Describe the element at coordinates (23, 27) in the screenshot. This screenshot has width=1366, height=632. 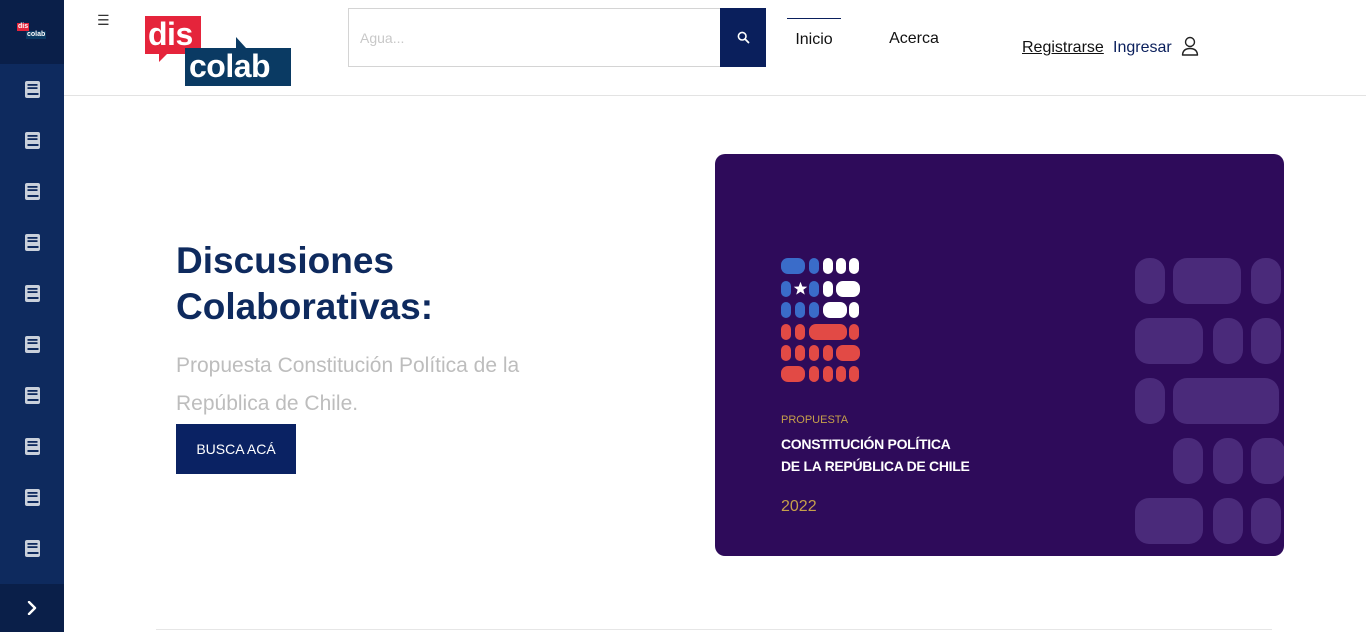
I see `mini-logo-dis: dis` at that location.